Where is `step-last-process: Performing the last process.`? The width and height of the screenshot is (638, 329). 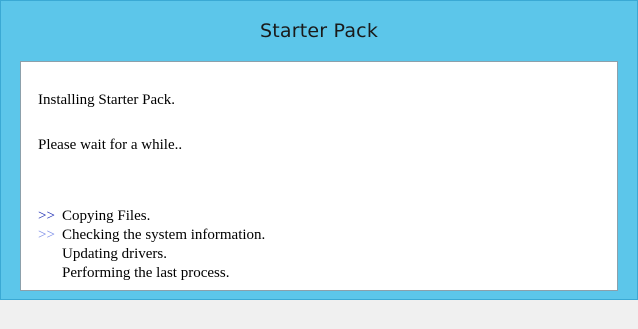 step-last-process: Performing the last process. is located at coordinates (151, 273).